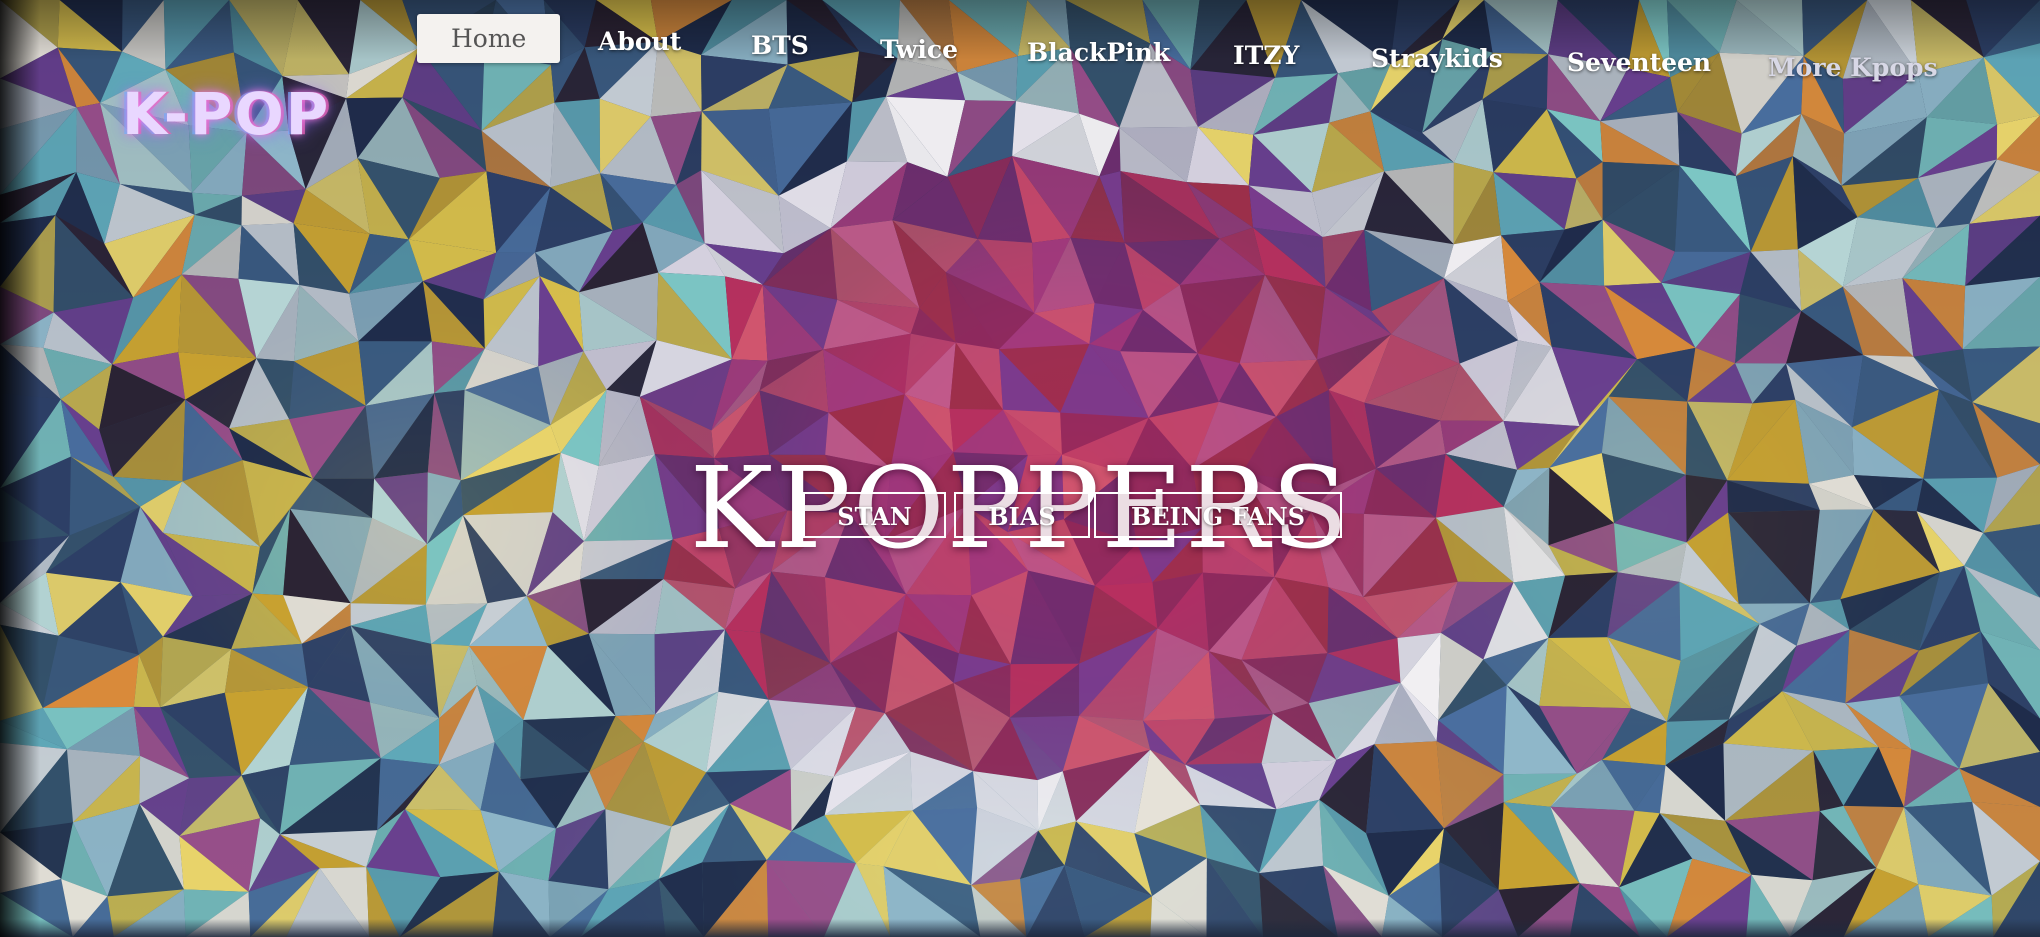 The image size is (2040, 937). I want to click on stan-button: STAN, so click(874, 515).